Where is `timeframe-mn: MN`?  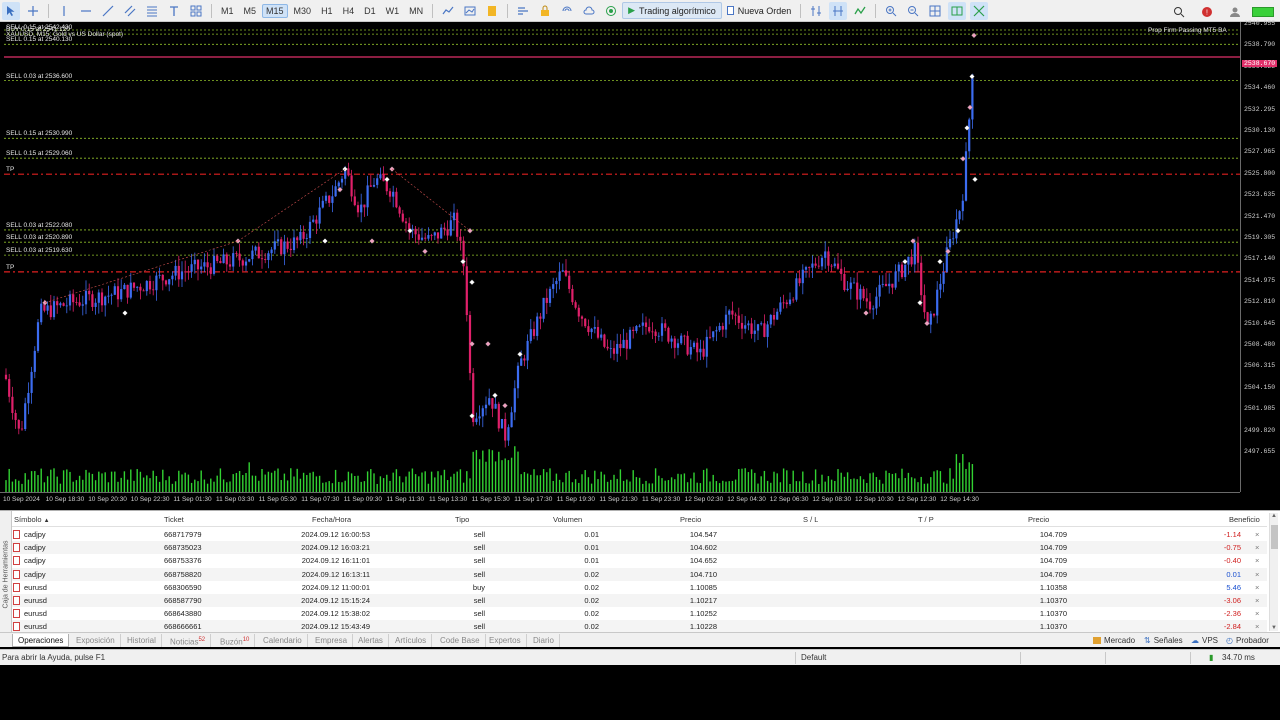
timeframe-mn: MN is located at coordinates (416, 11).